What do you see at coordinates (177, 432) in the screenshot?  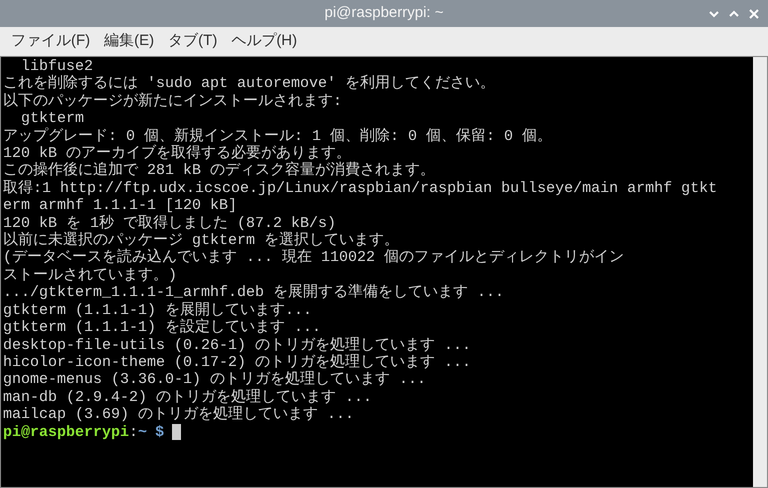 I see `text-cursor` at bounding box center [177, 432].